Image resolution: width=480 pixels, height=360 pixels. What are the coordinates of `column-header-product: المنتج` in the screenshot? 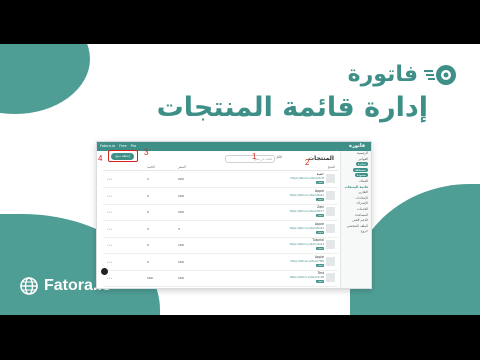 It's located at (331, 167).